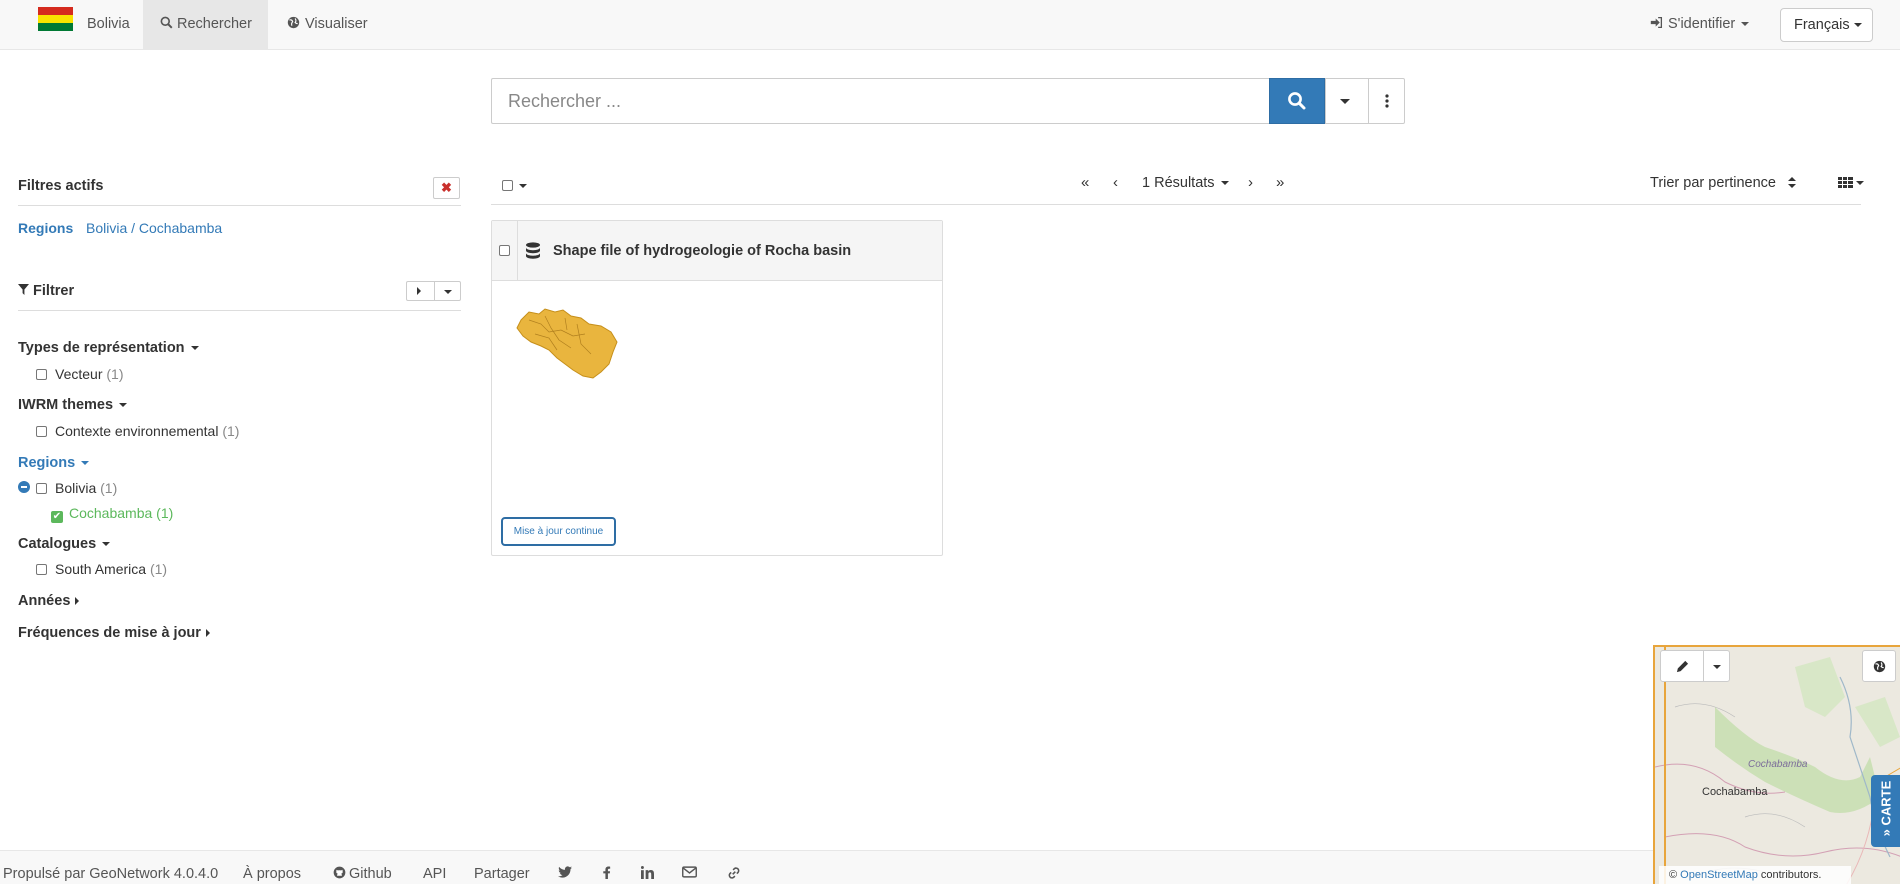 The width and height of the screenshot is (1900, 884). I want to click on login-label: S'identifier, so click(1702, 24).